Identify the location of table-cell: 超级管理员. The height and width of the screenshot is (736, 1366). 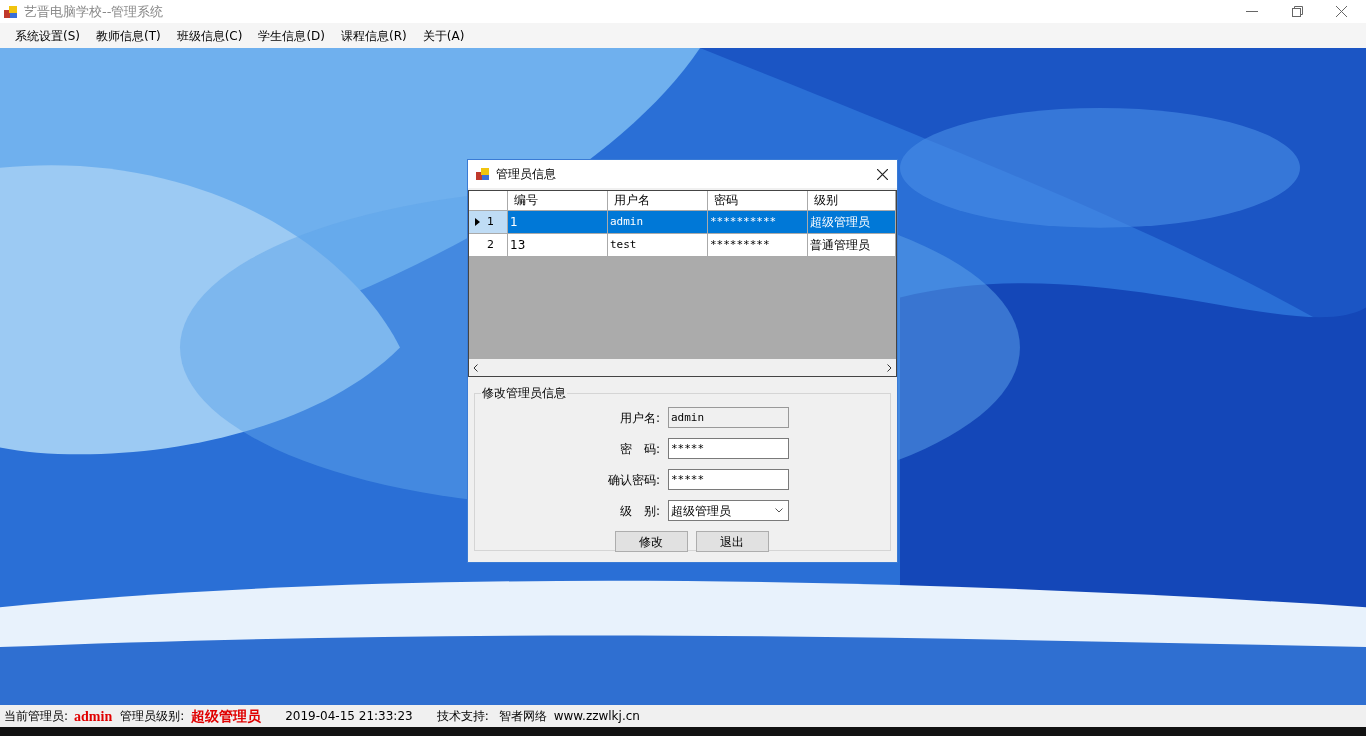
(852, 222).